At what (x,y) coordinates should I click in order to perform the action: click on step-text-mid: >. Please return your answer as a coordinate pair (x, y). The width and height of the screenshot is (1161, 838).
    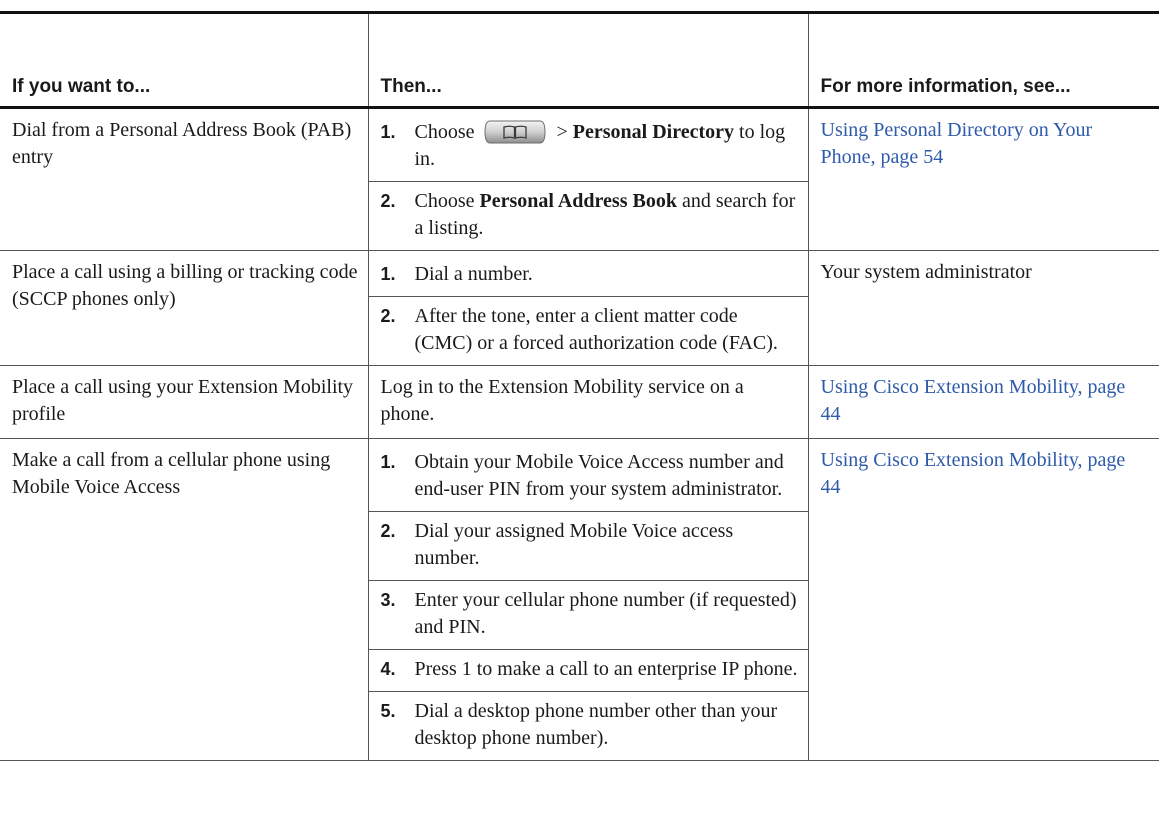
    Looking at the image, I should click on (564, 132).